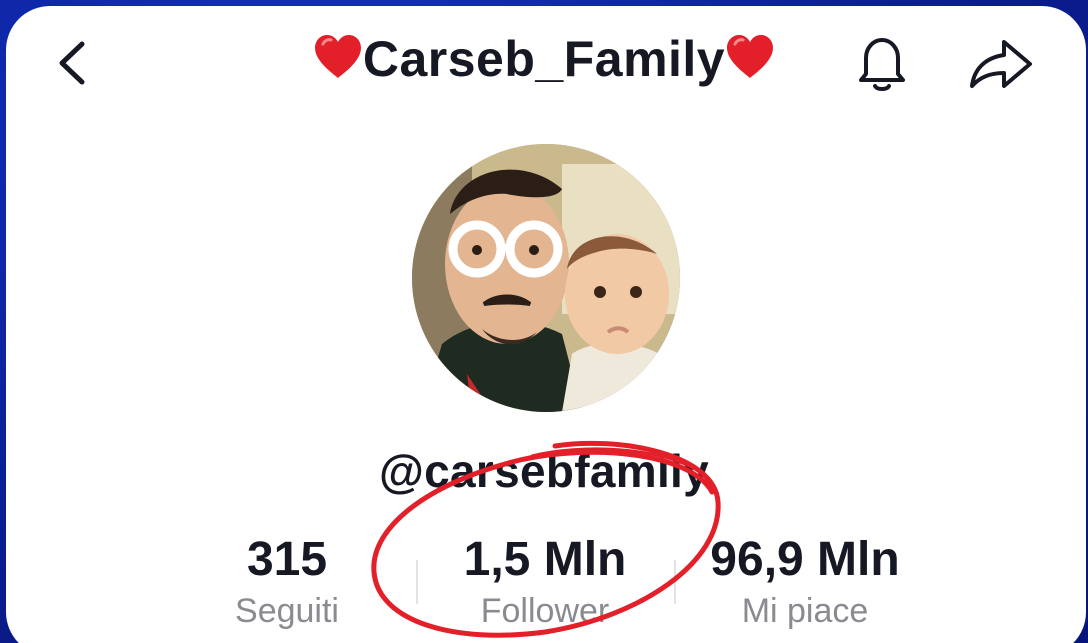 Image resolution: width=1088 pixels, height=643 pixels. I want to click on following-label: Seguiti, so click(287, 611).